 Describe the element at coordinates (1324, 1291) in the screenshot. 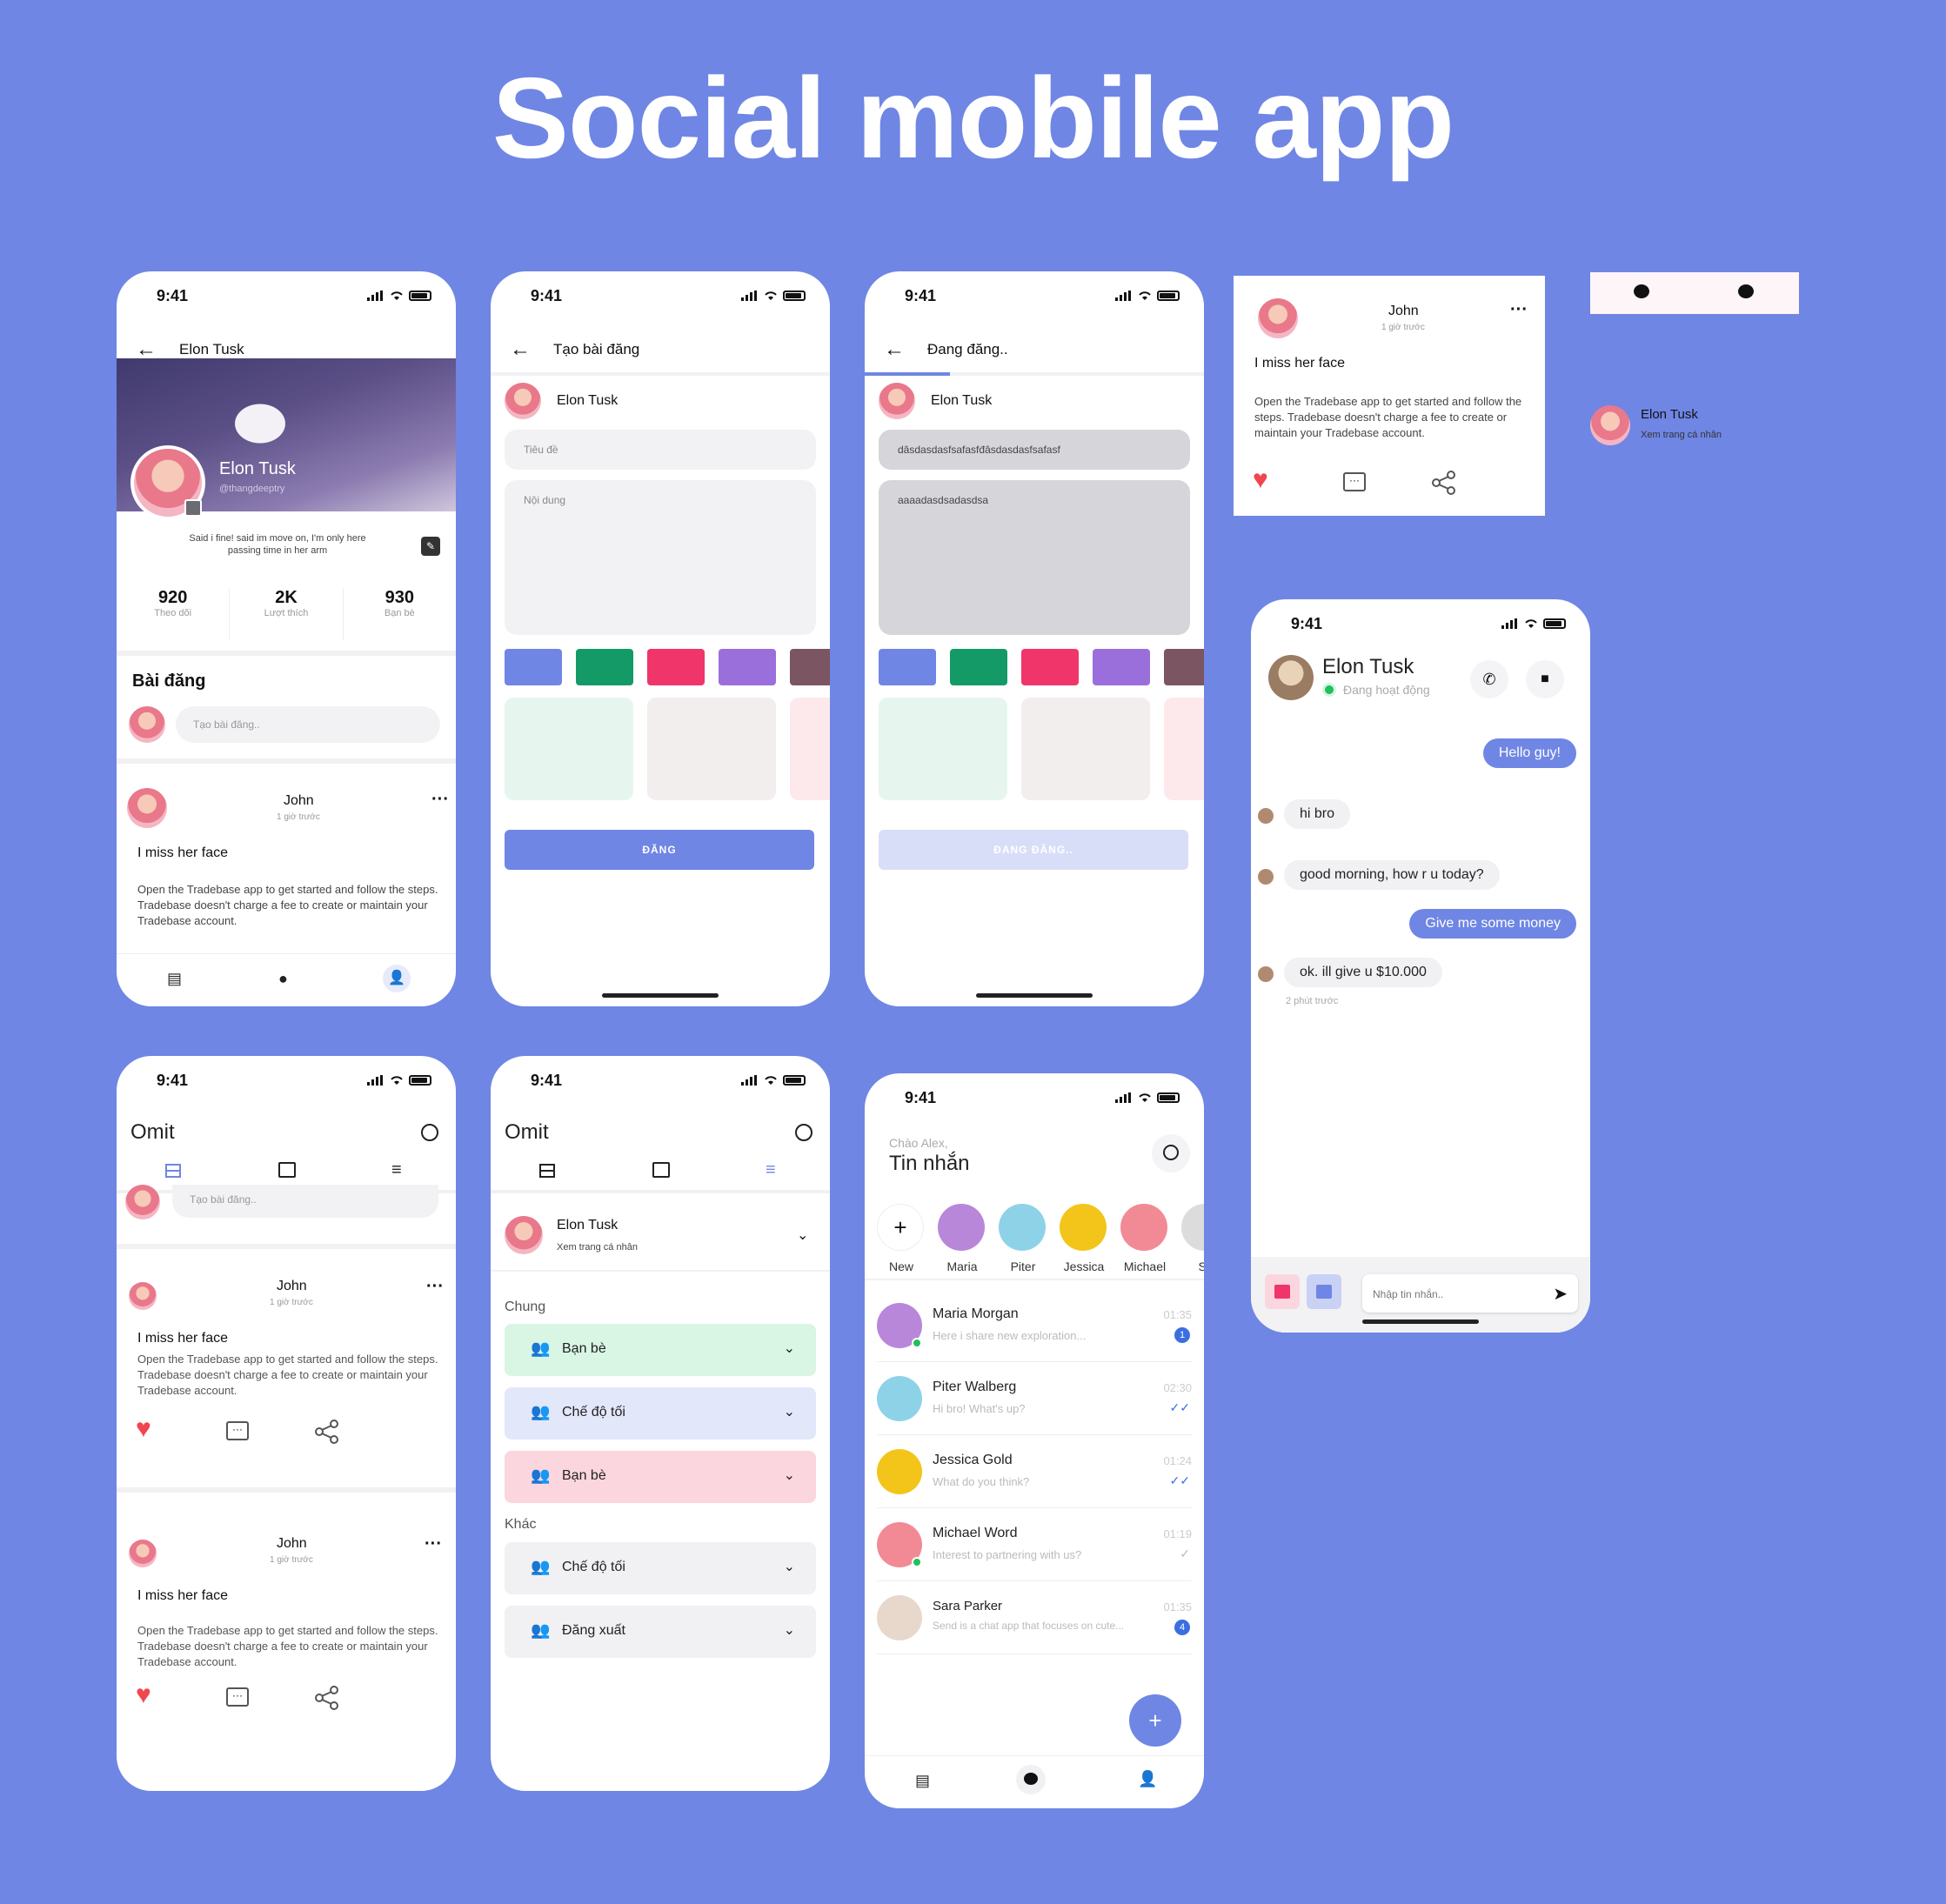

I see `image-blue-icon` at that location.